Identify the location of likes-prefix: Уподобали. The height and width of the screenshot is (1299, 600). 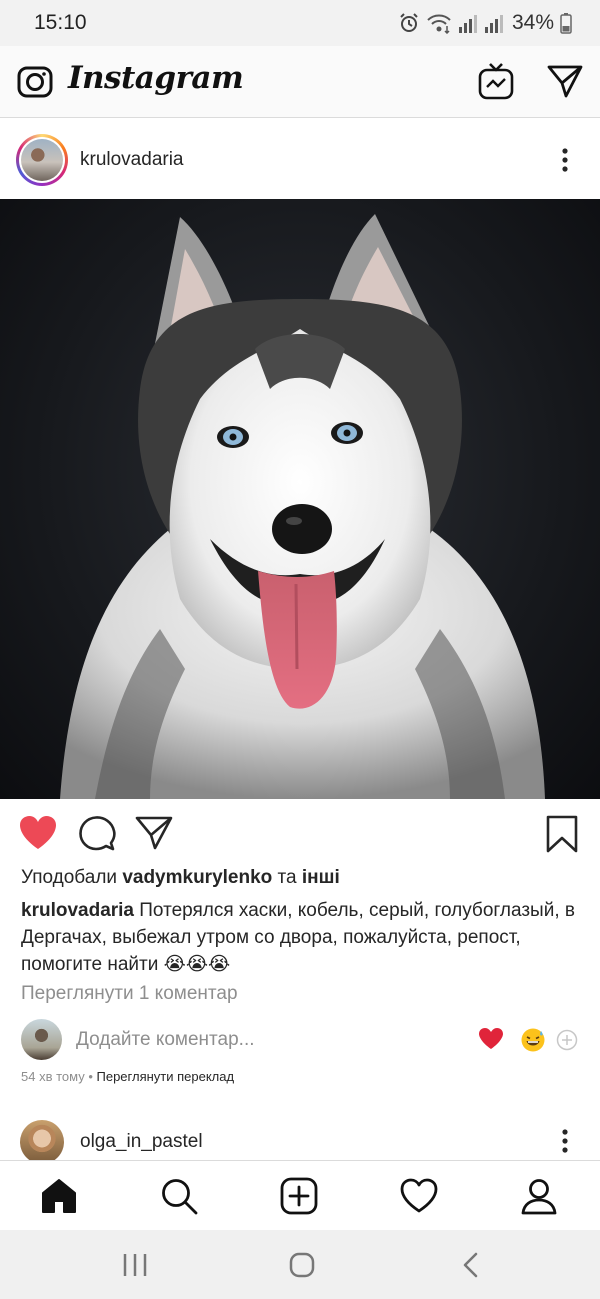
(72, 877).